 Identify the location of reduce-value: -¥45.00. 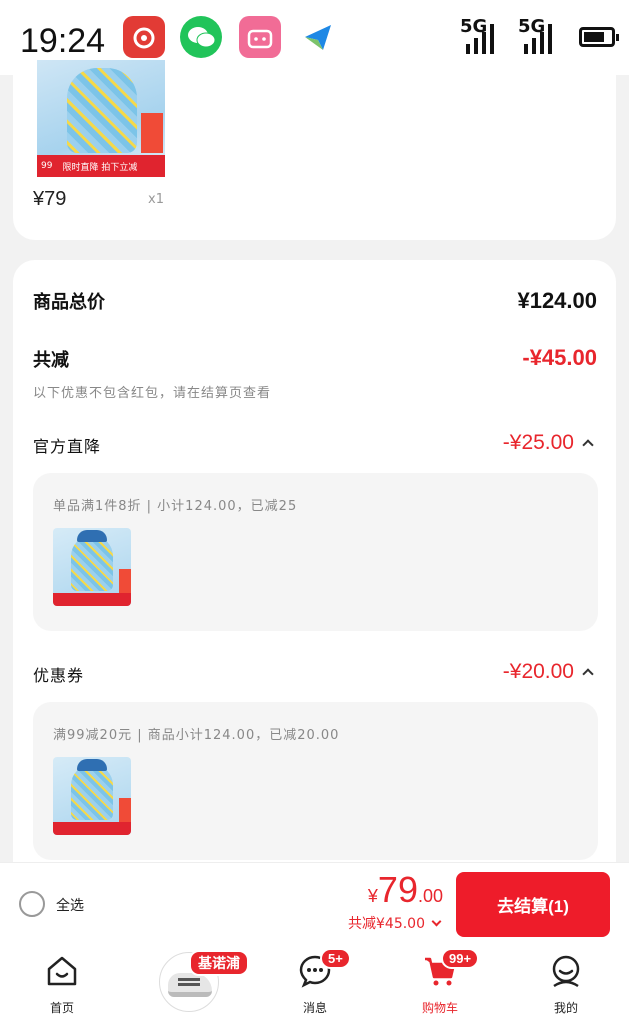
(559, 357).